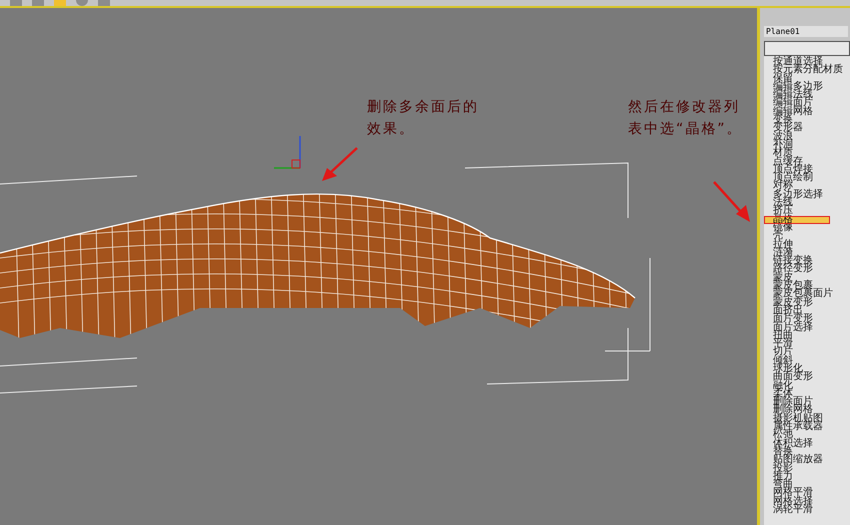  Describe the element at coordinates (807, 493) in the screenshot. I see `modifier-item: 网格平滑` at that location.